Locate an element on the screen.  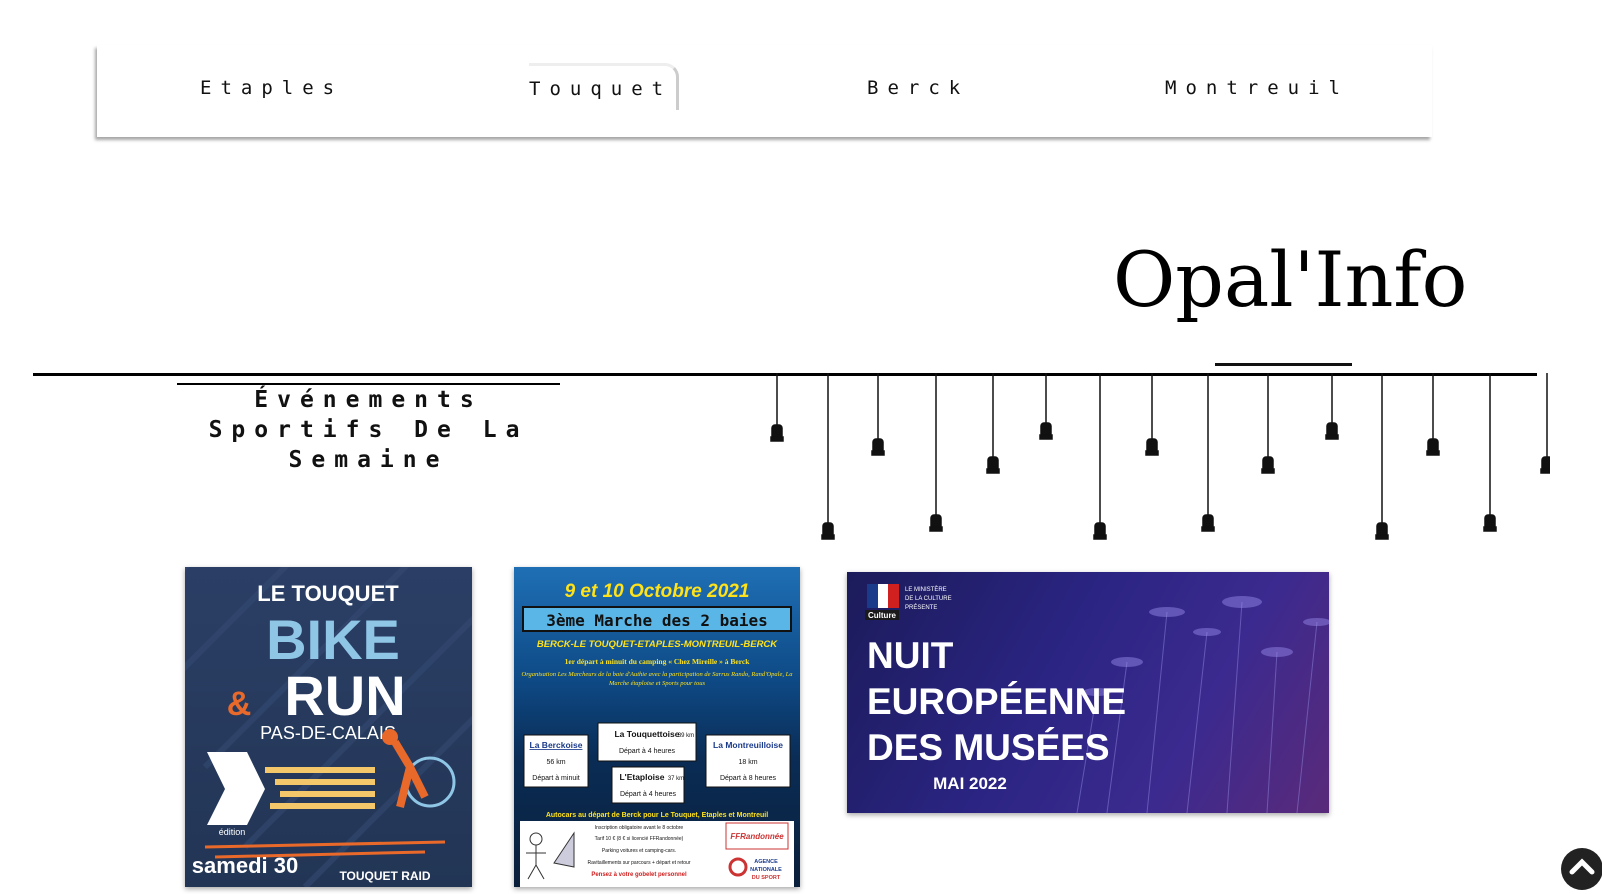
musees-title-2: EUROPÉENNE is located at coordinates (996, 701).